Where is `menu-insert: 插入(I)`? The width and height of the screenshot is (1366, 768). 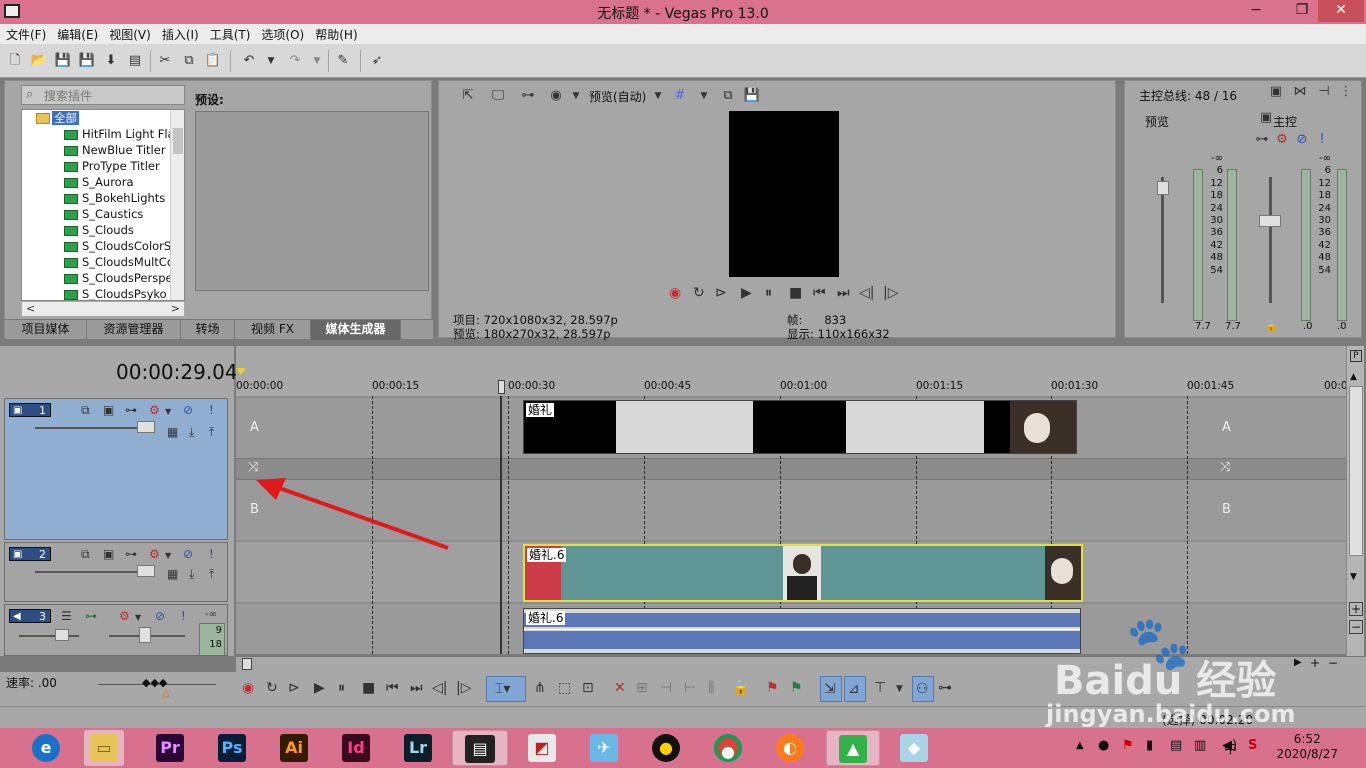
menu-insert: 插入(I) is located at coordinates (180, 33).